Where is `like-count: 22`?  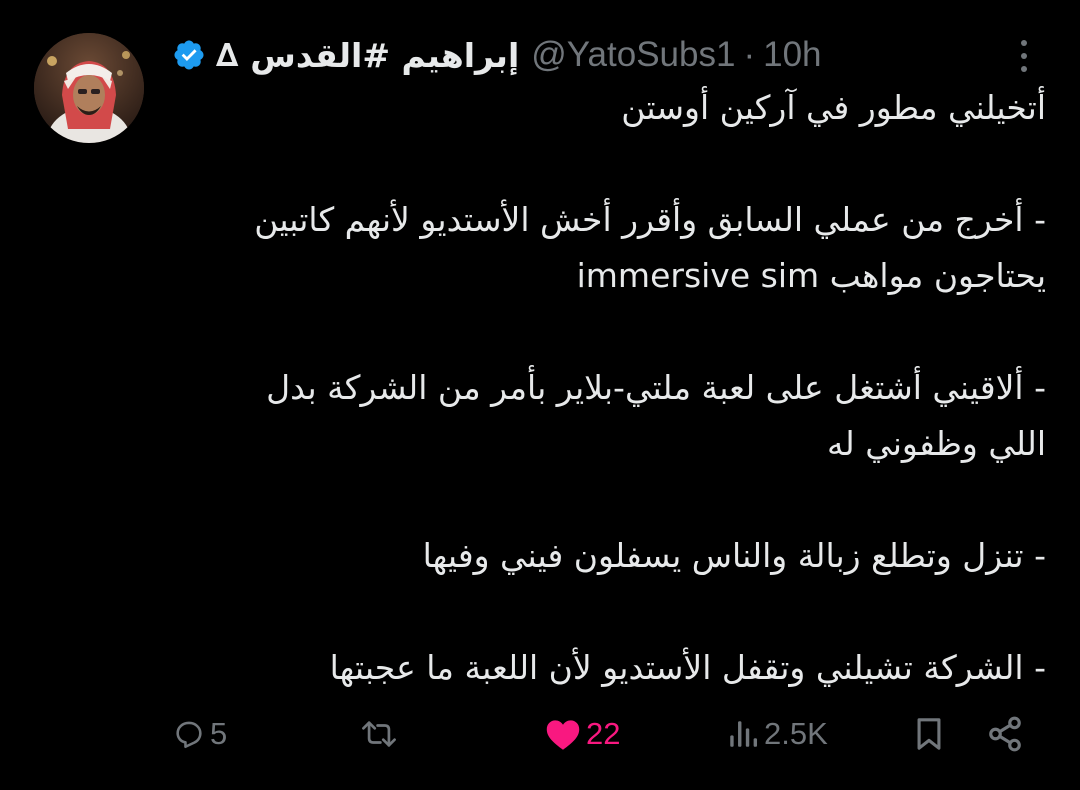 like-count: 22 is located at coordinates (603, 733).